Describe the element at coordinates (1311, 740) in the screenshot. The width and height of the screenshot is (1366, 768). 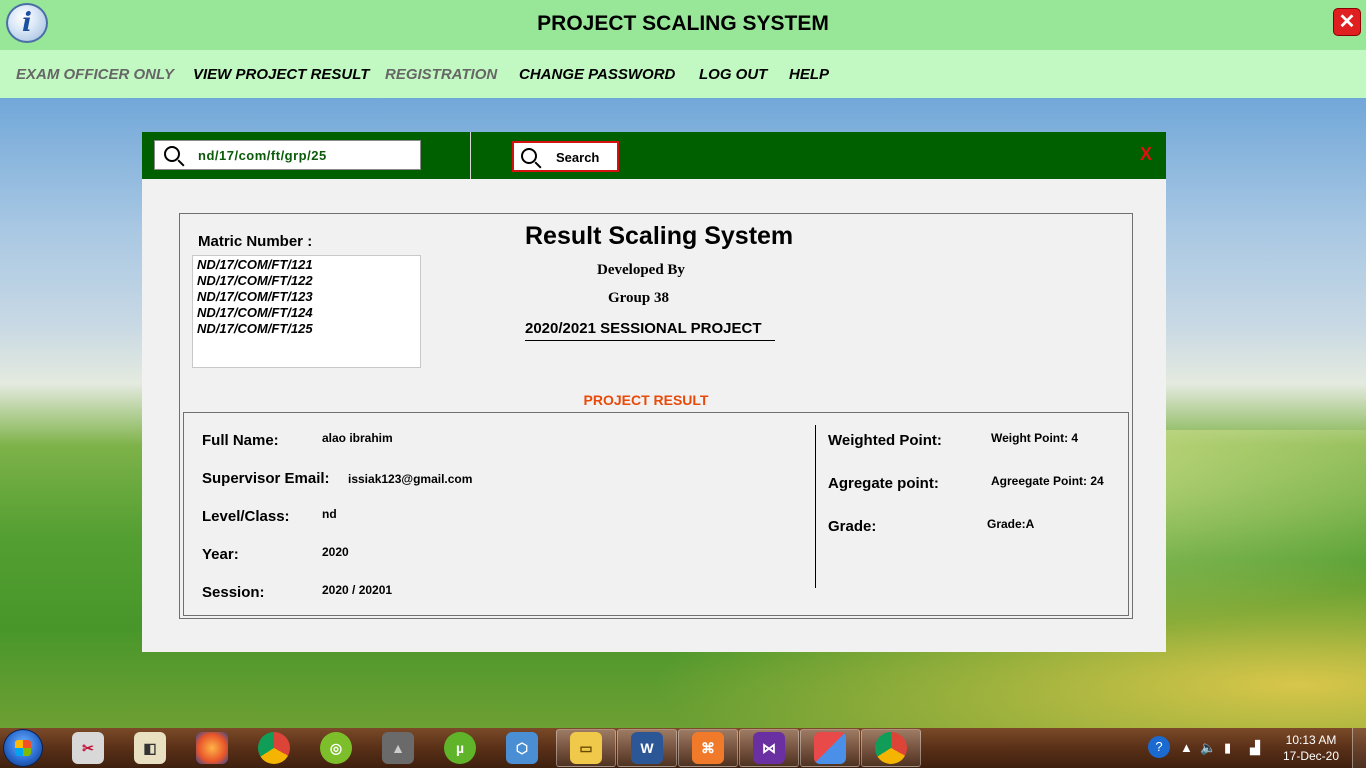
I see `clock-time: 10:13 AM` at that location.